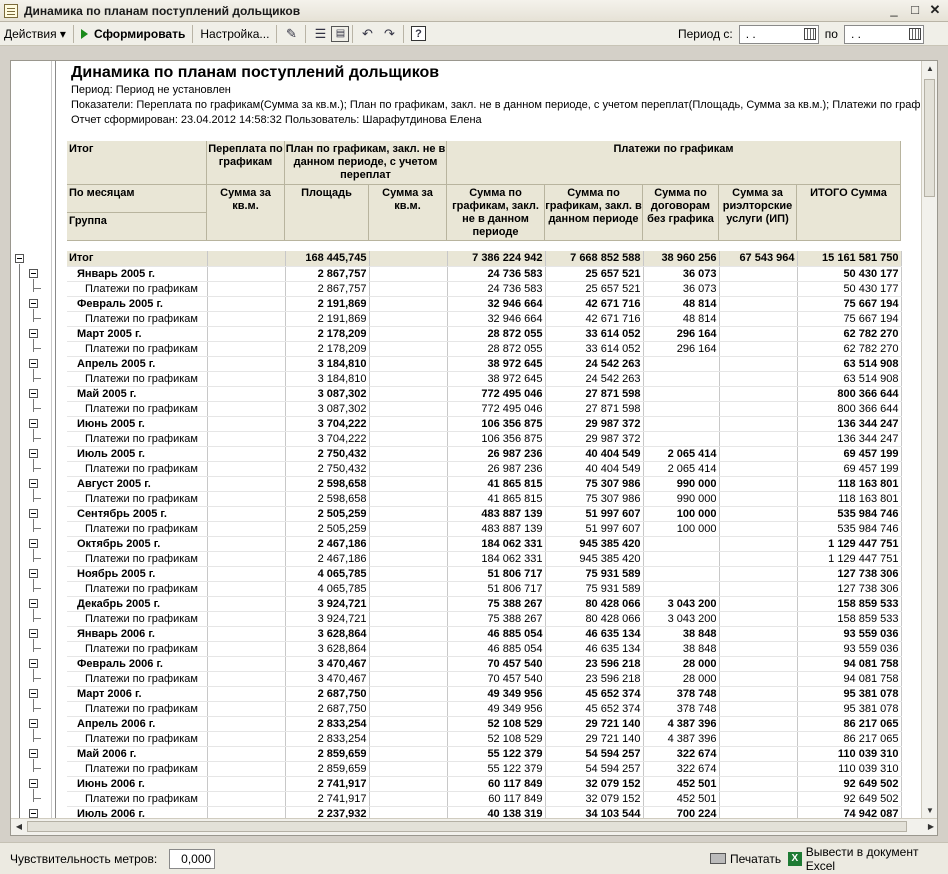 This screenshot has height=874, width=948. Describe the element at coordinates (291, 34) in the screenshot. I see `edit-icon: ✎` at that location.